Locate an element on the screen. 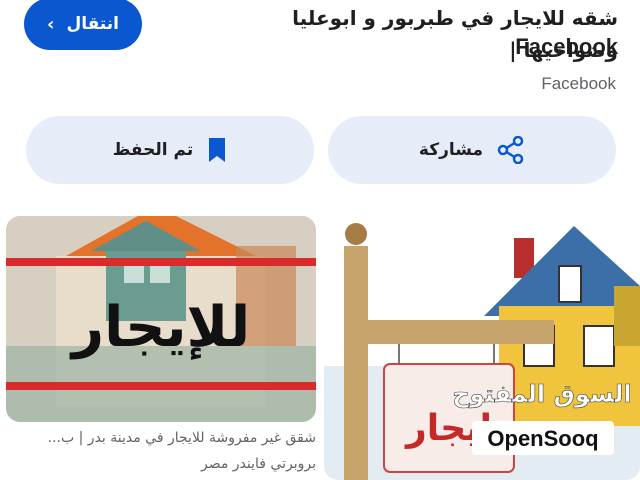  saved-button: تم الحفظ is located at coordinates (170, 150).